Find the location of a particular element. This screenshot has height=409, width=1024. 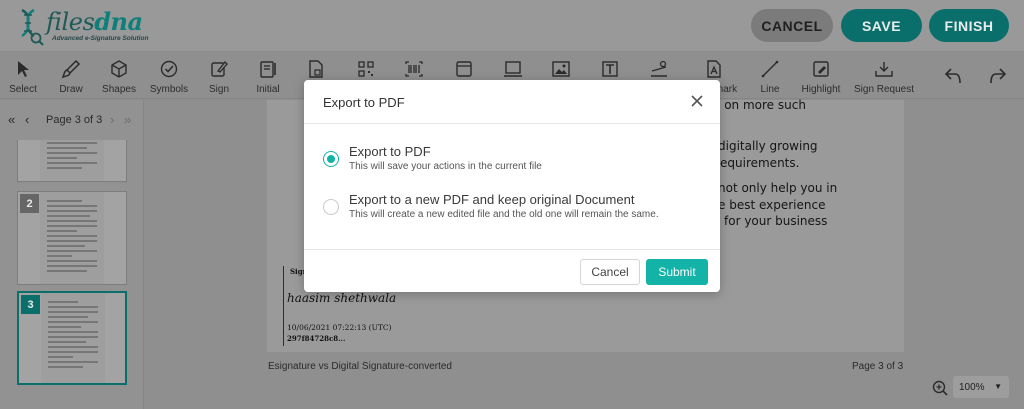

brush-icon is located at coordinates (71, 69).